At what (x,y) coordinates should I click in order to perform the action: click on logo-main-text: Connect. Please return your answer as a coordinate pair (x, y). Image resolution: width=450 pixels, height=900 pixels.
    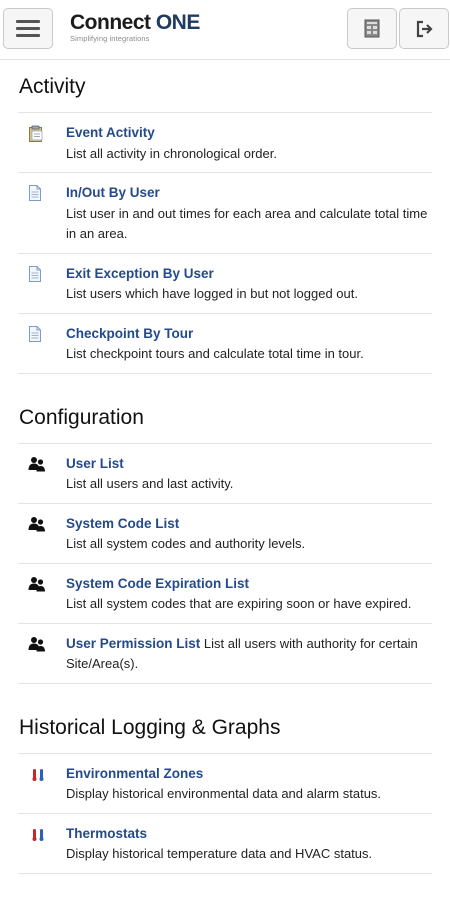
    Looking at the image, I should click on (113, 22).